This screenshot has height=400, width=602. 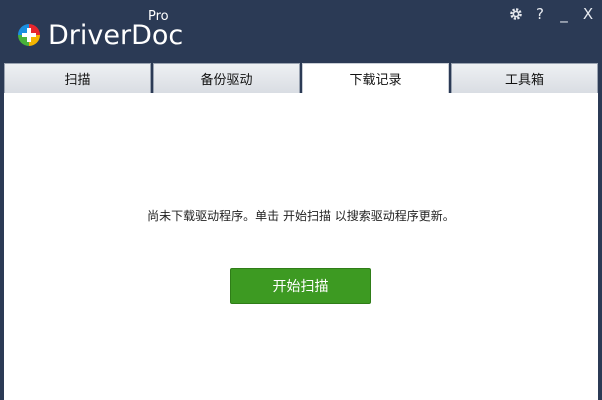 I want to click on gear-icon, so click(x=516, y=14).